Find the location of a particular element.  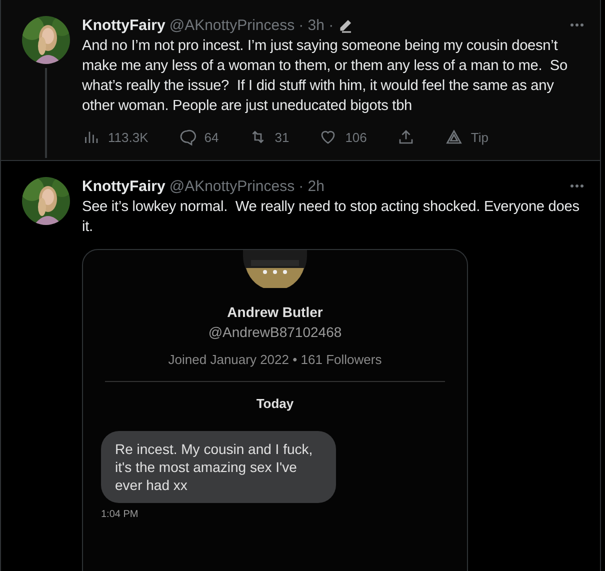

share-button is located at coordinates (405, 137).